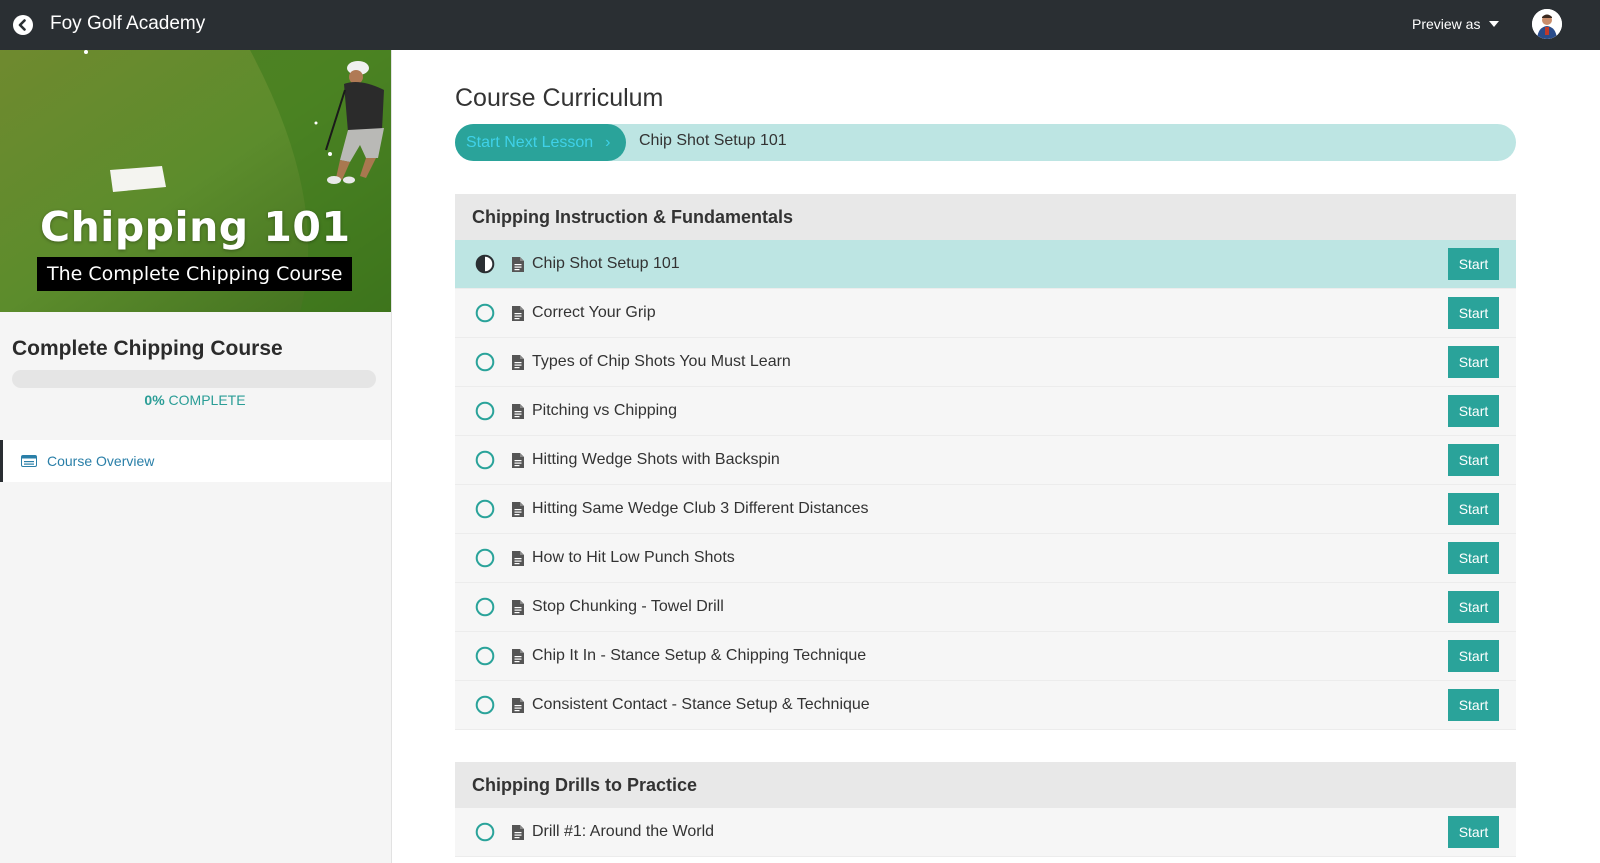 The image size is (1600, 863). What do you see at coordinates (985, 217) in the screenshot?
I see `section-title: Chipping Instruction & Fundamentals` at bounding box center [985, 217].